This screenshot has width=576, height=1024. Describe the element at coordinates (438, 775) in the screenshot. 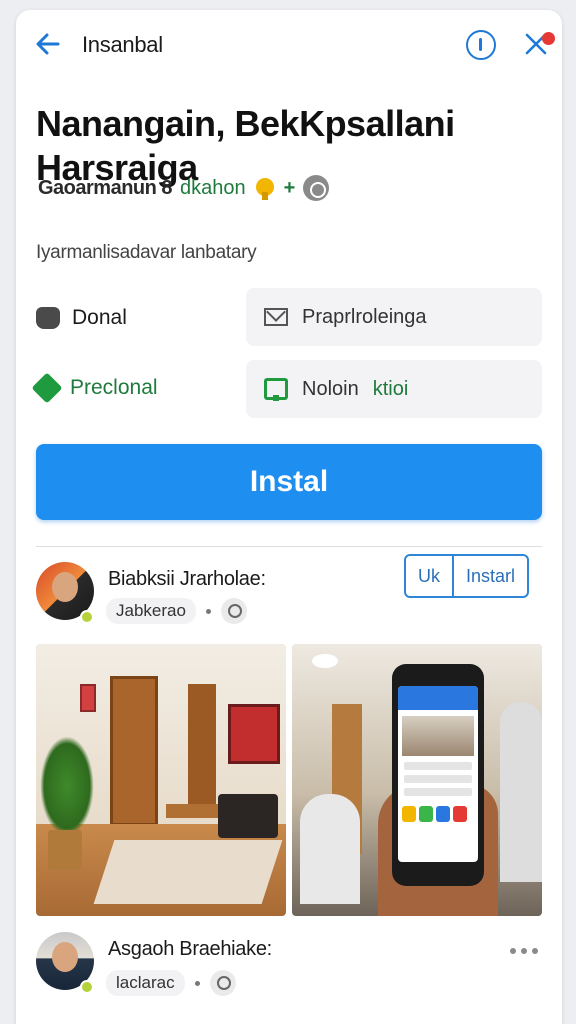

I see `phone-image` at that location.